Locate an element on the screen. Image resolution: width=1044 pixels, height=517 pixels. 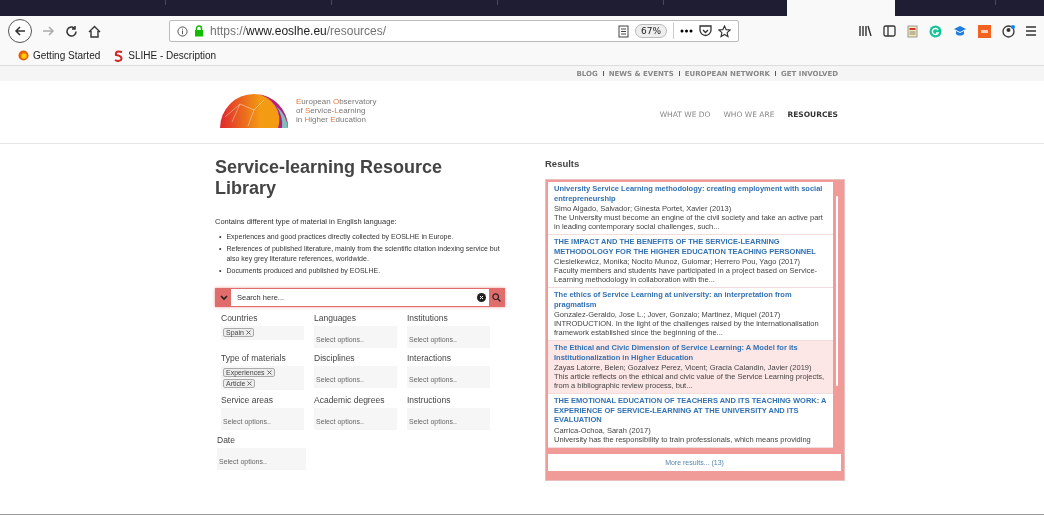
sidebar-icon is located at coordinates (889, 31).